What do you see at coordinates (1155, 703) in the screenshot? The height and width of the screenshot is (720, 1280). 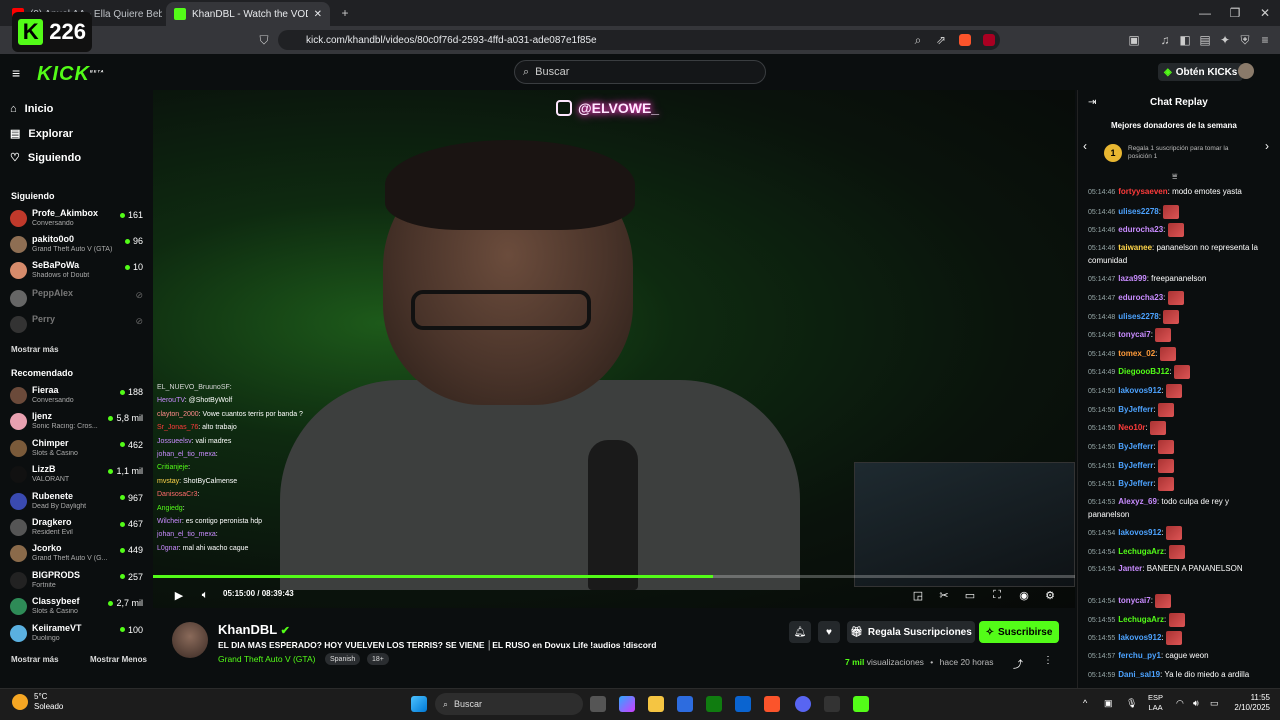 I see `language-indicator: ESP LAA` at bounding box center [1155, 703].